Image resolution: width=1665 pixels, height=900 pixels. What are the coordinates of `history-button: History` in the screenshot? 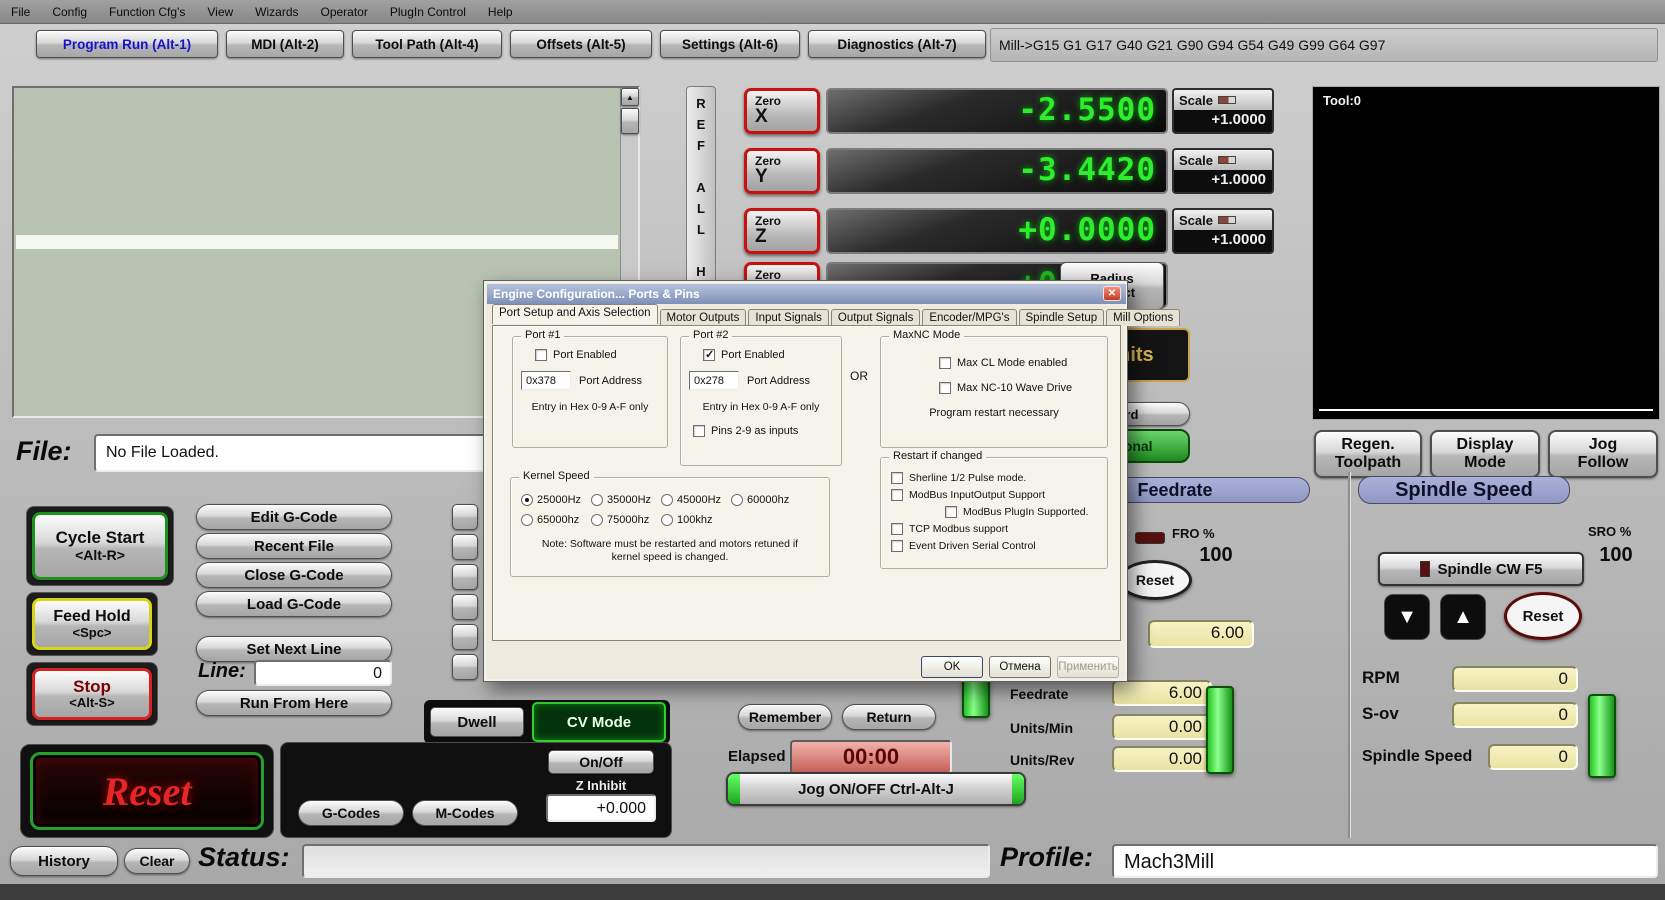 It's located at (64, 861).